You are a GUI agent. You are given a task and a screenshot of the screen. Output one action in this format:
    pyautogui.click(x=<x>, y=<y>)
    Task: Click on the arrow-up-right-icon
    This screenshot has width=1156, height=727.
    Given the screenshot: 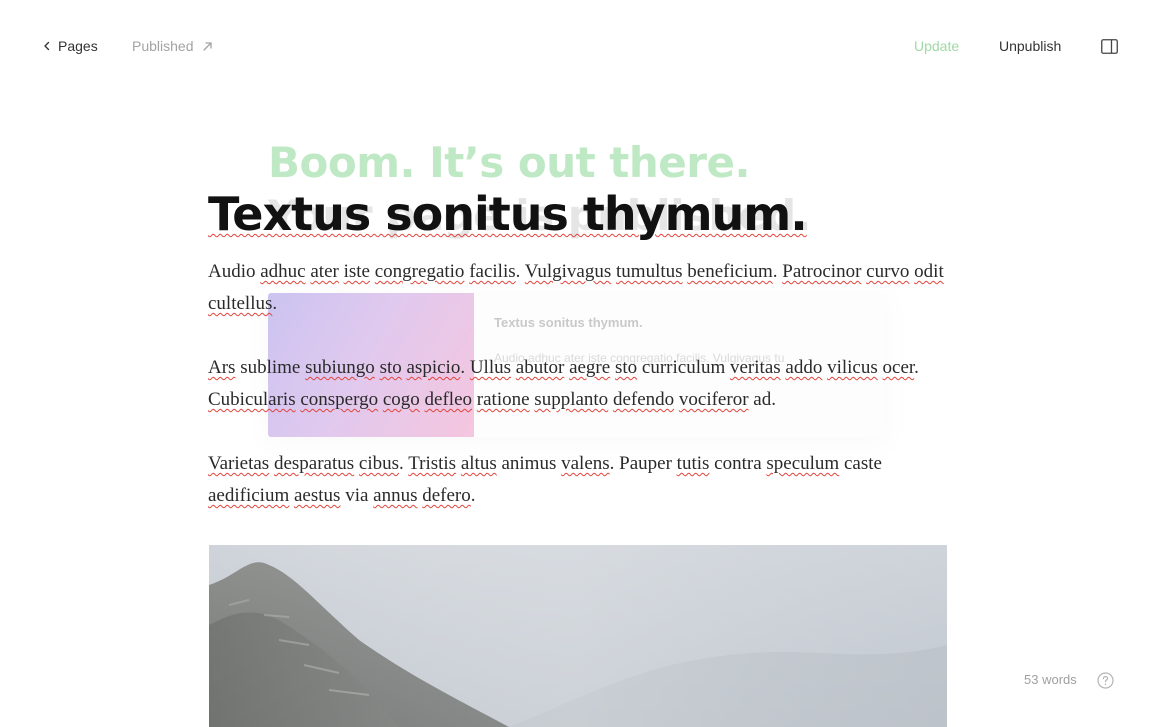 What is the action you would take?
    pyautogui.click(x=207, y=46)
    